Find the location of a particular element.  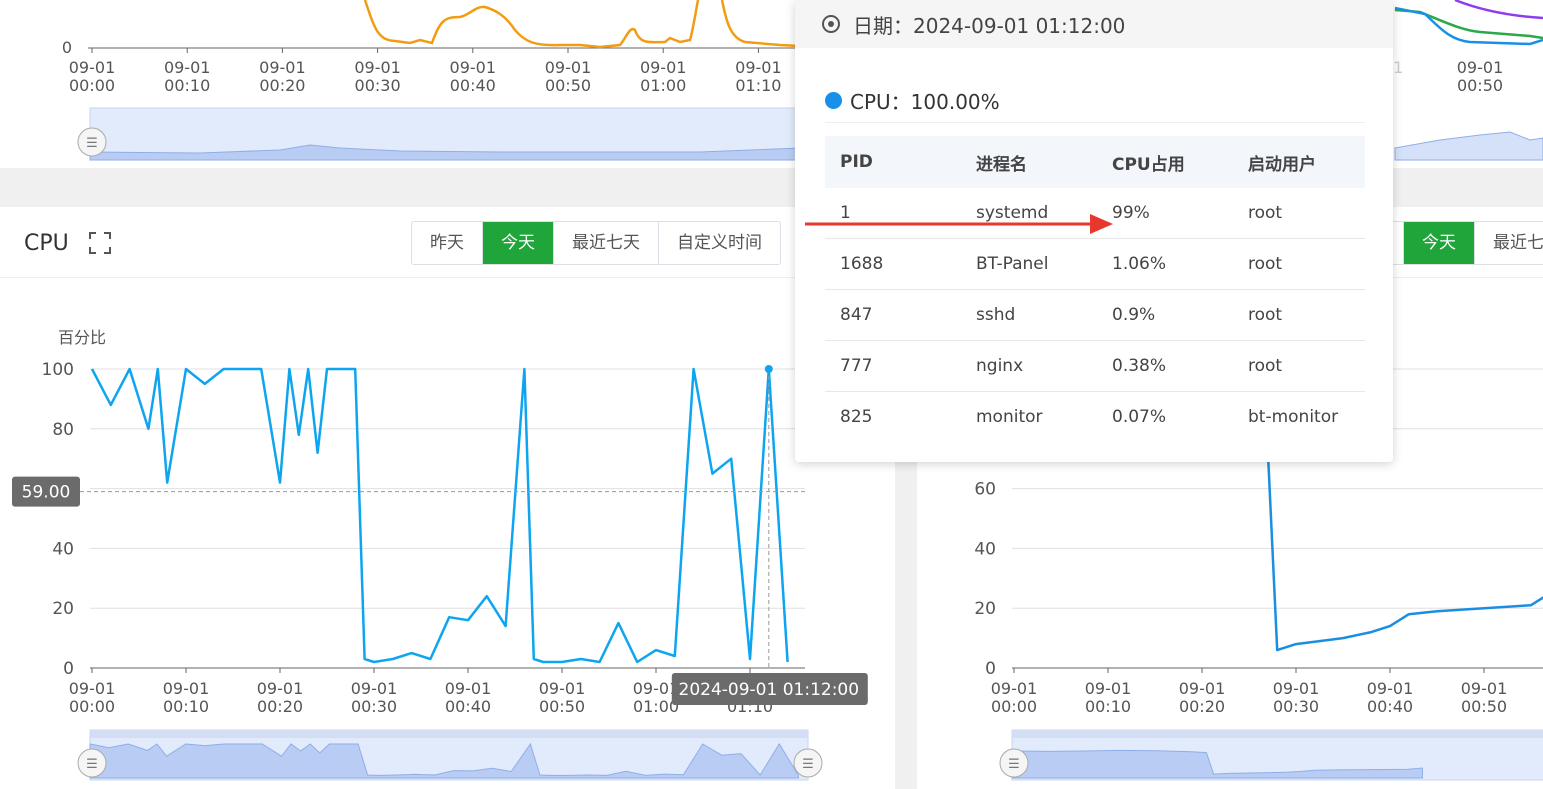

table-row: 777 nginx 0.38% root is located at coordinates (1095, 366).